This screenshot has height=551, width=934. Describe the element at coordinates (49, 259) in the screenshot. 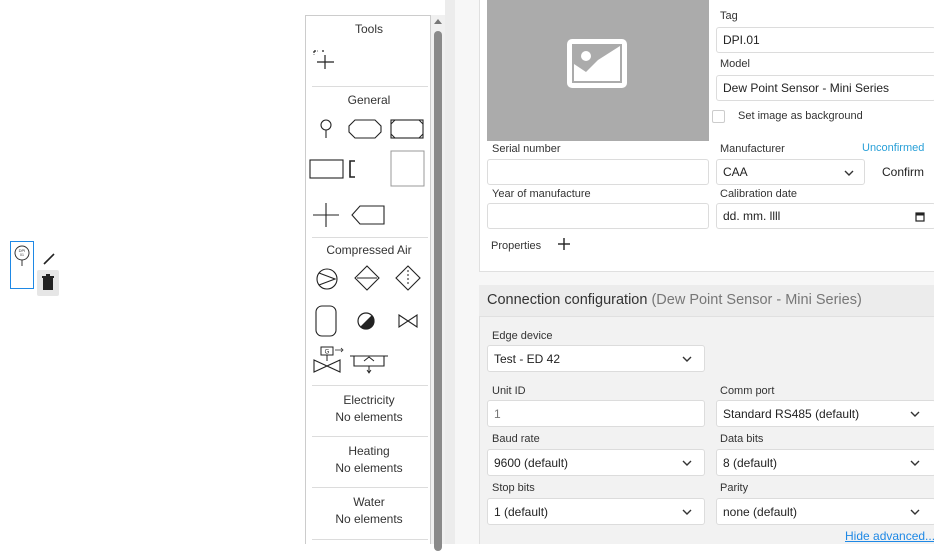

I see `pen-icon` at that location.